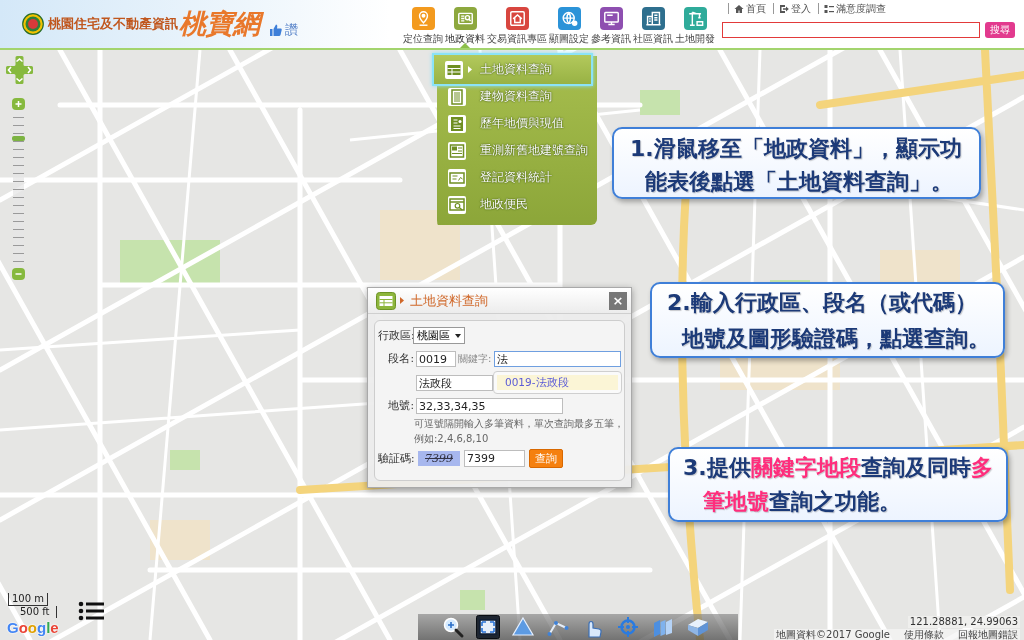 The width and height of the screenshot is (1024, 640). Describe the element at coordinates (113, 24) in the screenshot. I see `site-name: 桃園住宅及不動產資訊` at that location.